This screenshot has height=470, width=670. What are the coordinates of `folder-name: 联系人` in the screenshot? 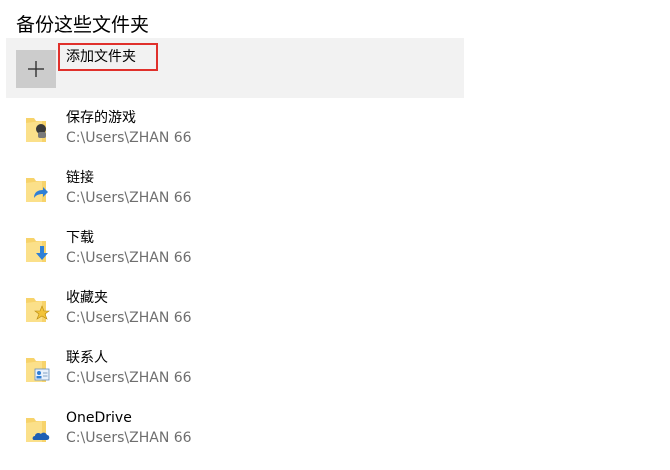 It's located at (87, 358).